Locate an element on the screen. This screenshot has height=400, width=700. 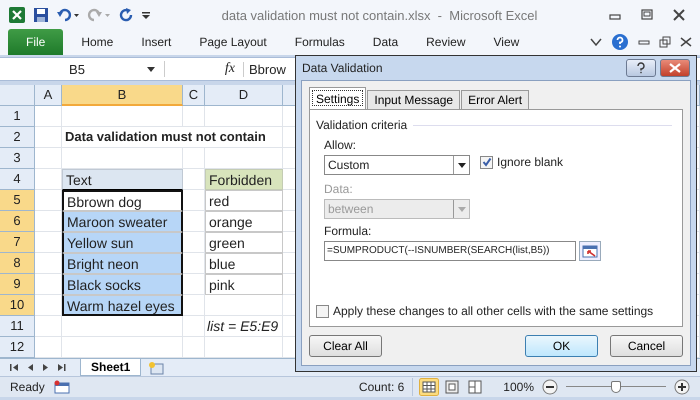
row-header: 1 is located at coordinates (17, 116).